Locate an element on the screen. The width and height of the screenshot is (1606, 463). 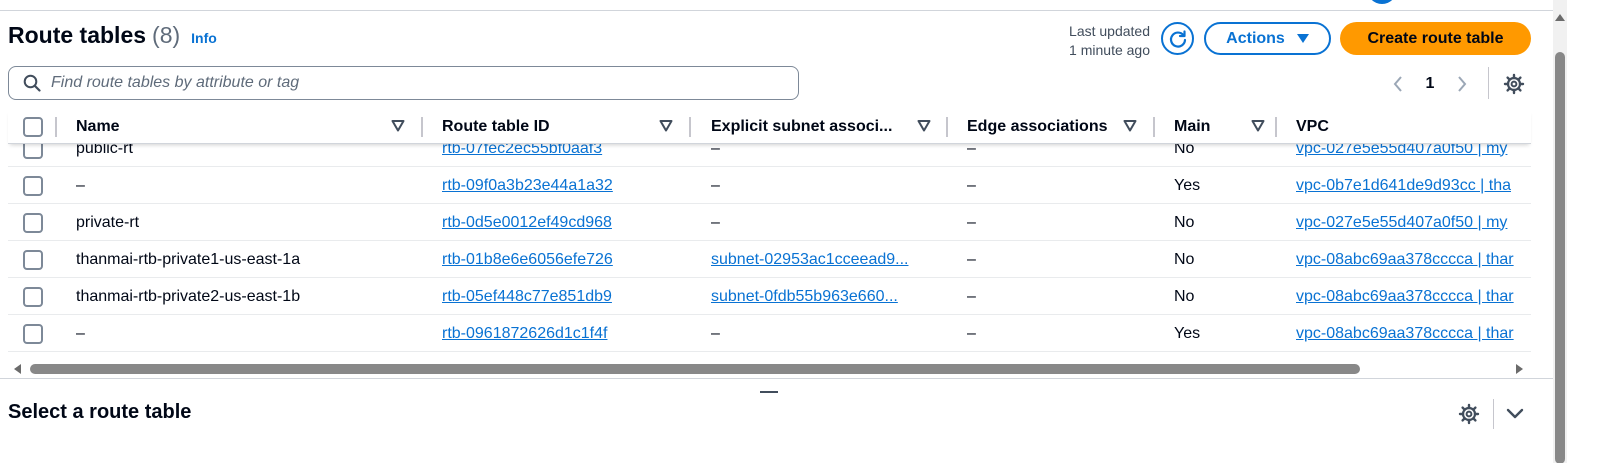
column-header-route-table-id: Route table ID is located at coordinates (567, 127).